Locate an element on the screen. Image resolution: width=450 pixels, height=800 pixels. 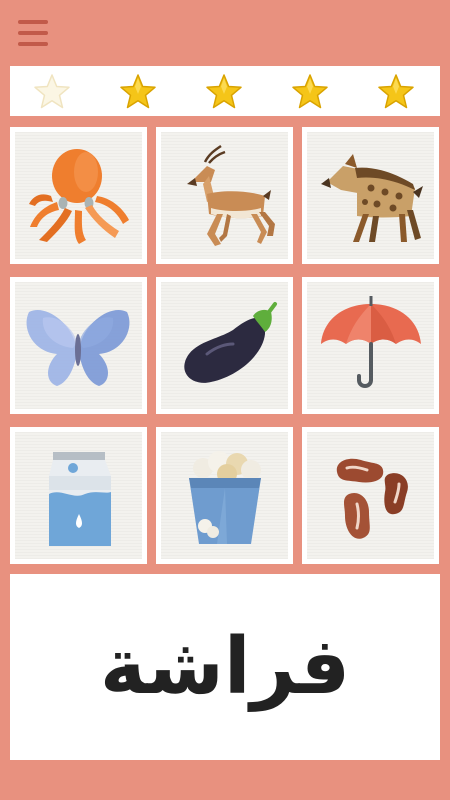
picture-card-butterfly is located at coordinates (78, 345).